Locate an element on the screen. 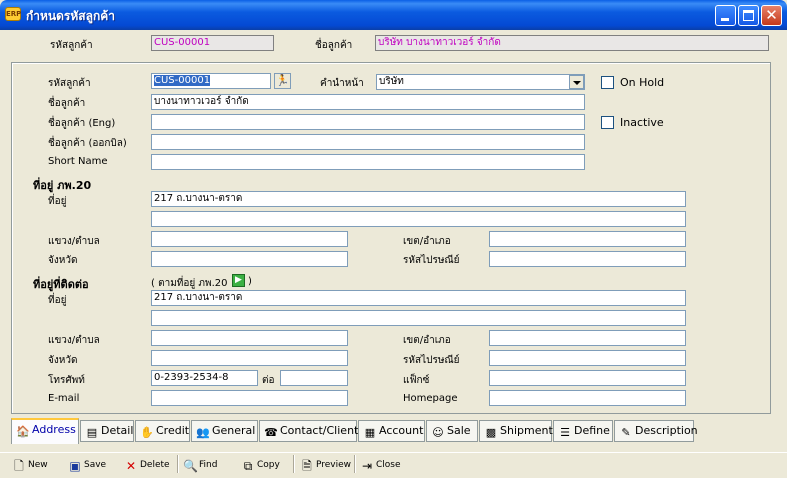 This screenshot has width=787, height=478. save-label: Save is located at coordinates (95, 465).